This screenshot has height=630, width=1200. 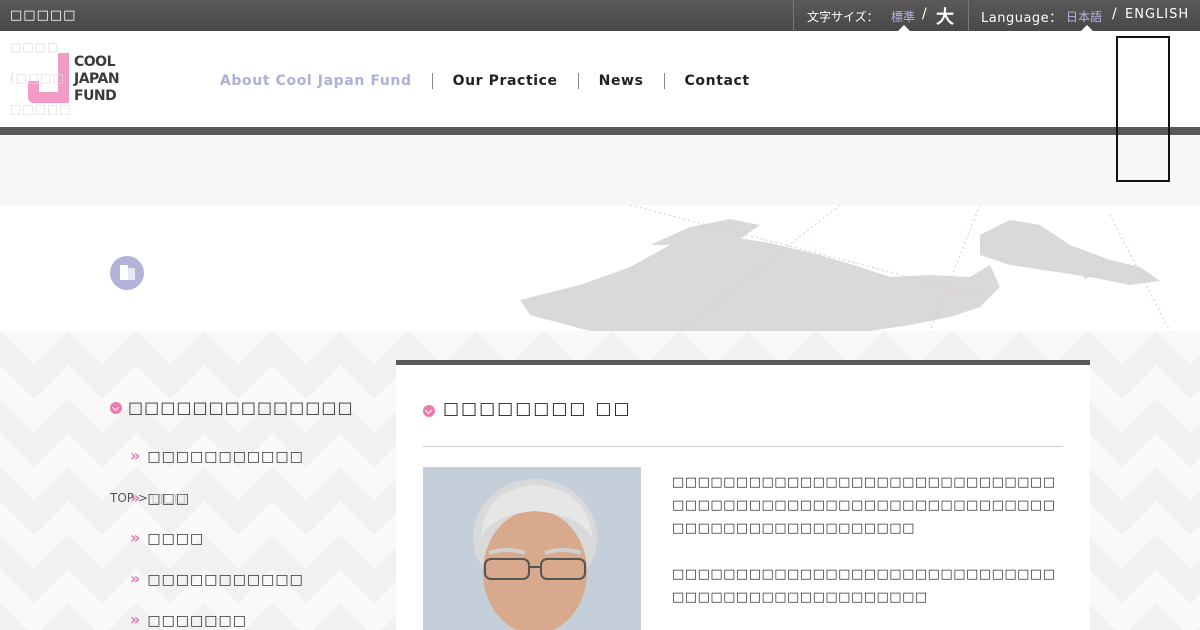 What do you see at coordinates (1157, 14) in the screenshot?
I see `language-english-link: ENGLISH` at bounding box center [1157, 14].